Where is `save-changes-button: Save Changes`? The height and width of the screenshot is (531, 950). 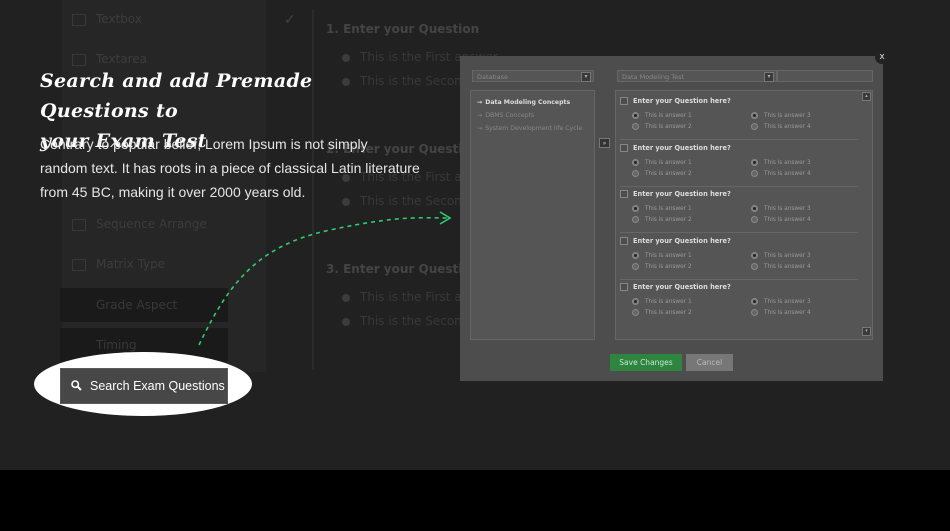 save-changes-button: Save Changes is located at coordinates (646, 362).